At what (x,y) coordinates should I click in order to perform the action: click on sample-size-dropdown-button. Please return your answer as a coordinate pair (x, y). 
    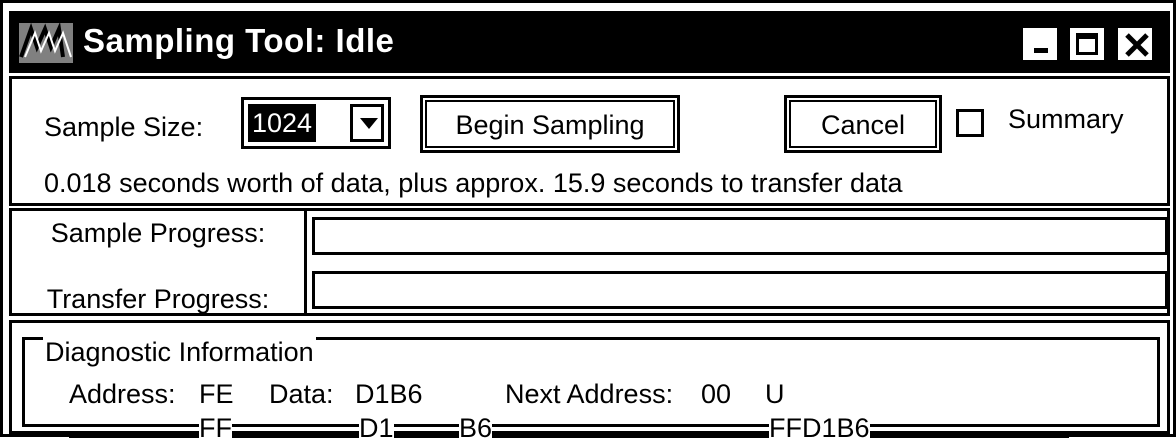
    Looking at the image, I should click on (367, 123).